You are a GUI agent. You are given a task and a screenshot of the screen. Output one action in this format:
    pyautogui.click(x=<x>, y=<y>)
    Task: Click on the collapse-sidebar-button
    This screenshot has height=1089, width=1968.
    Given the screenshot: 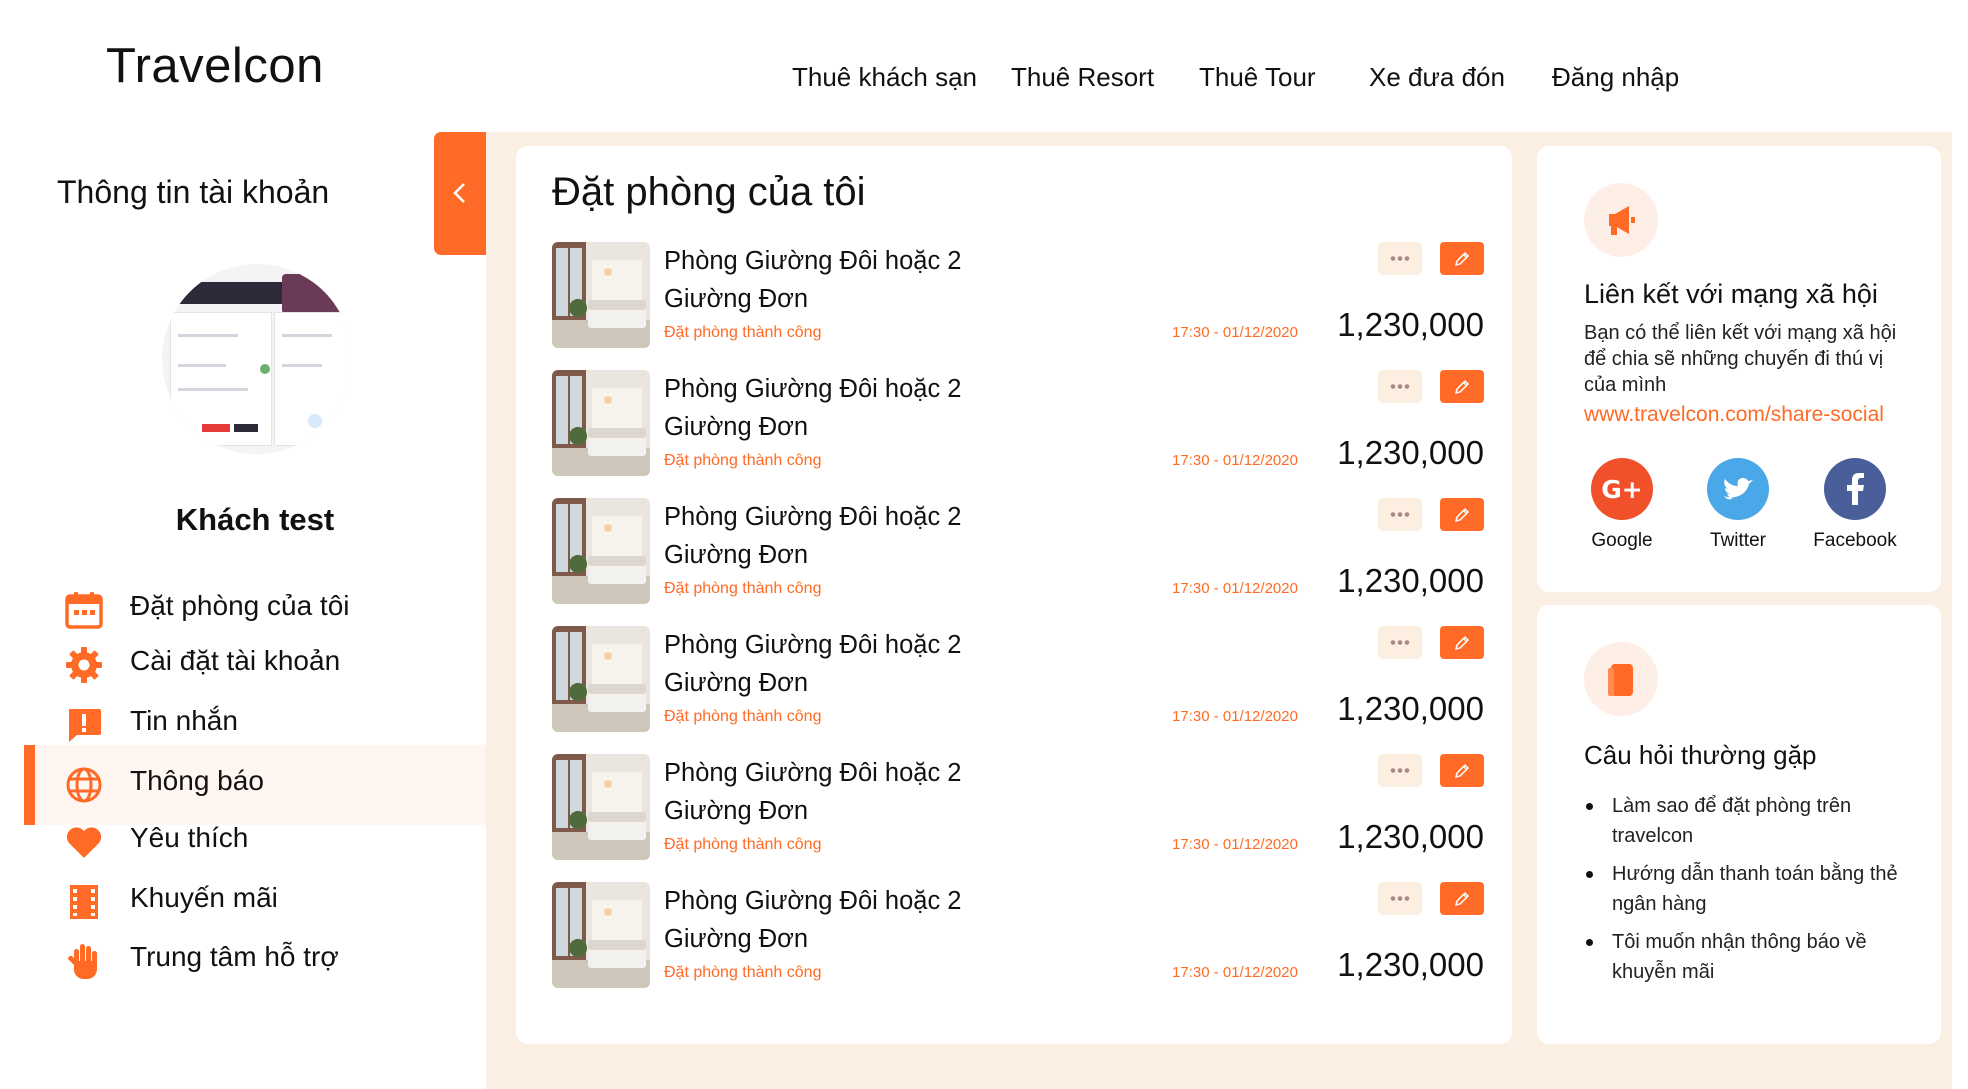 What is the action you would take?
    pyautogui.click(x=460, y=193)
    